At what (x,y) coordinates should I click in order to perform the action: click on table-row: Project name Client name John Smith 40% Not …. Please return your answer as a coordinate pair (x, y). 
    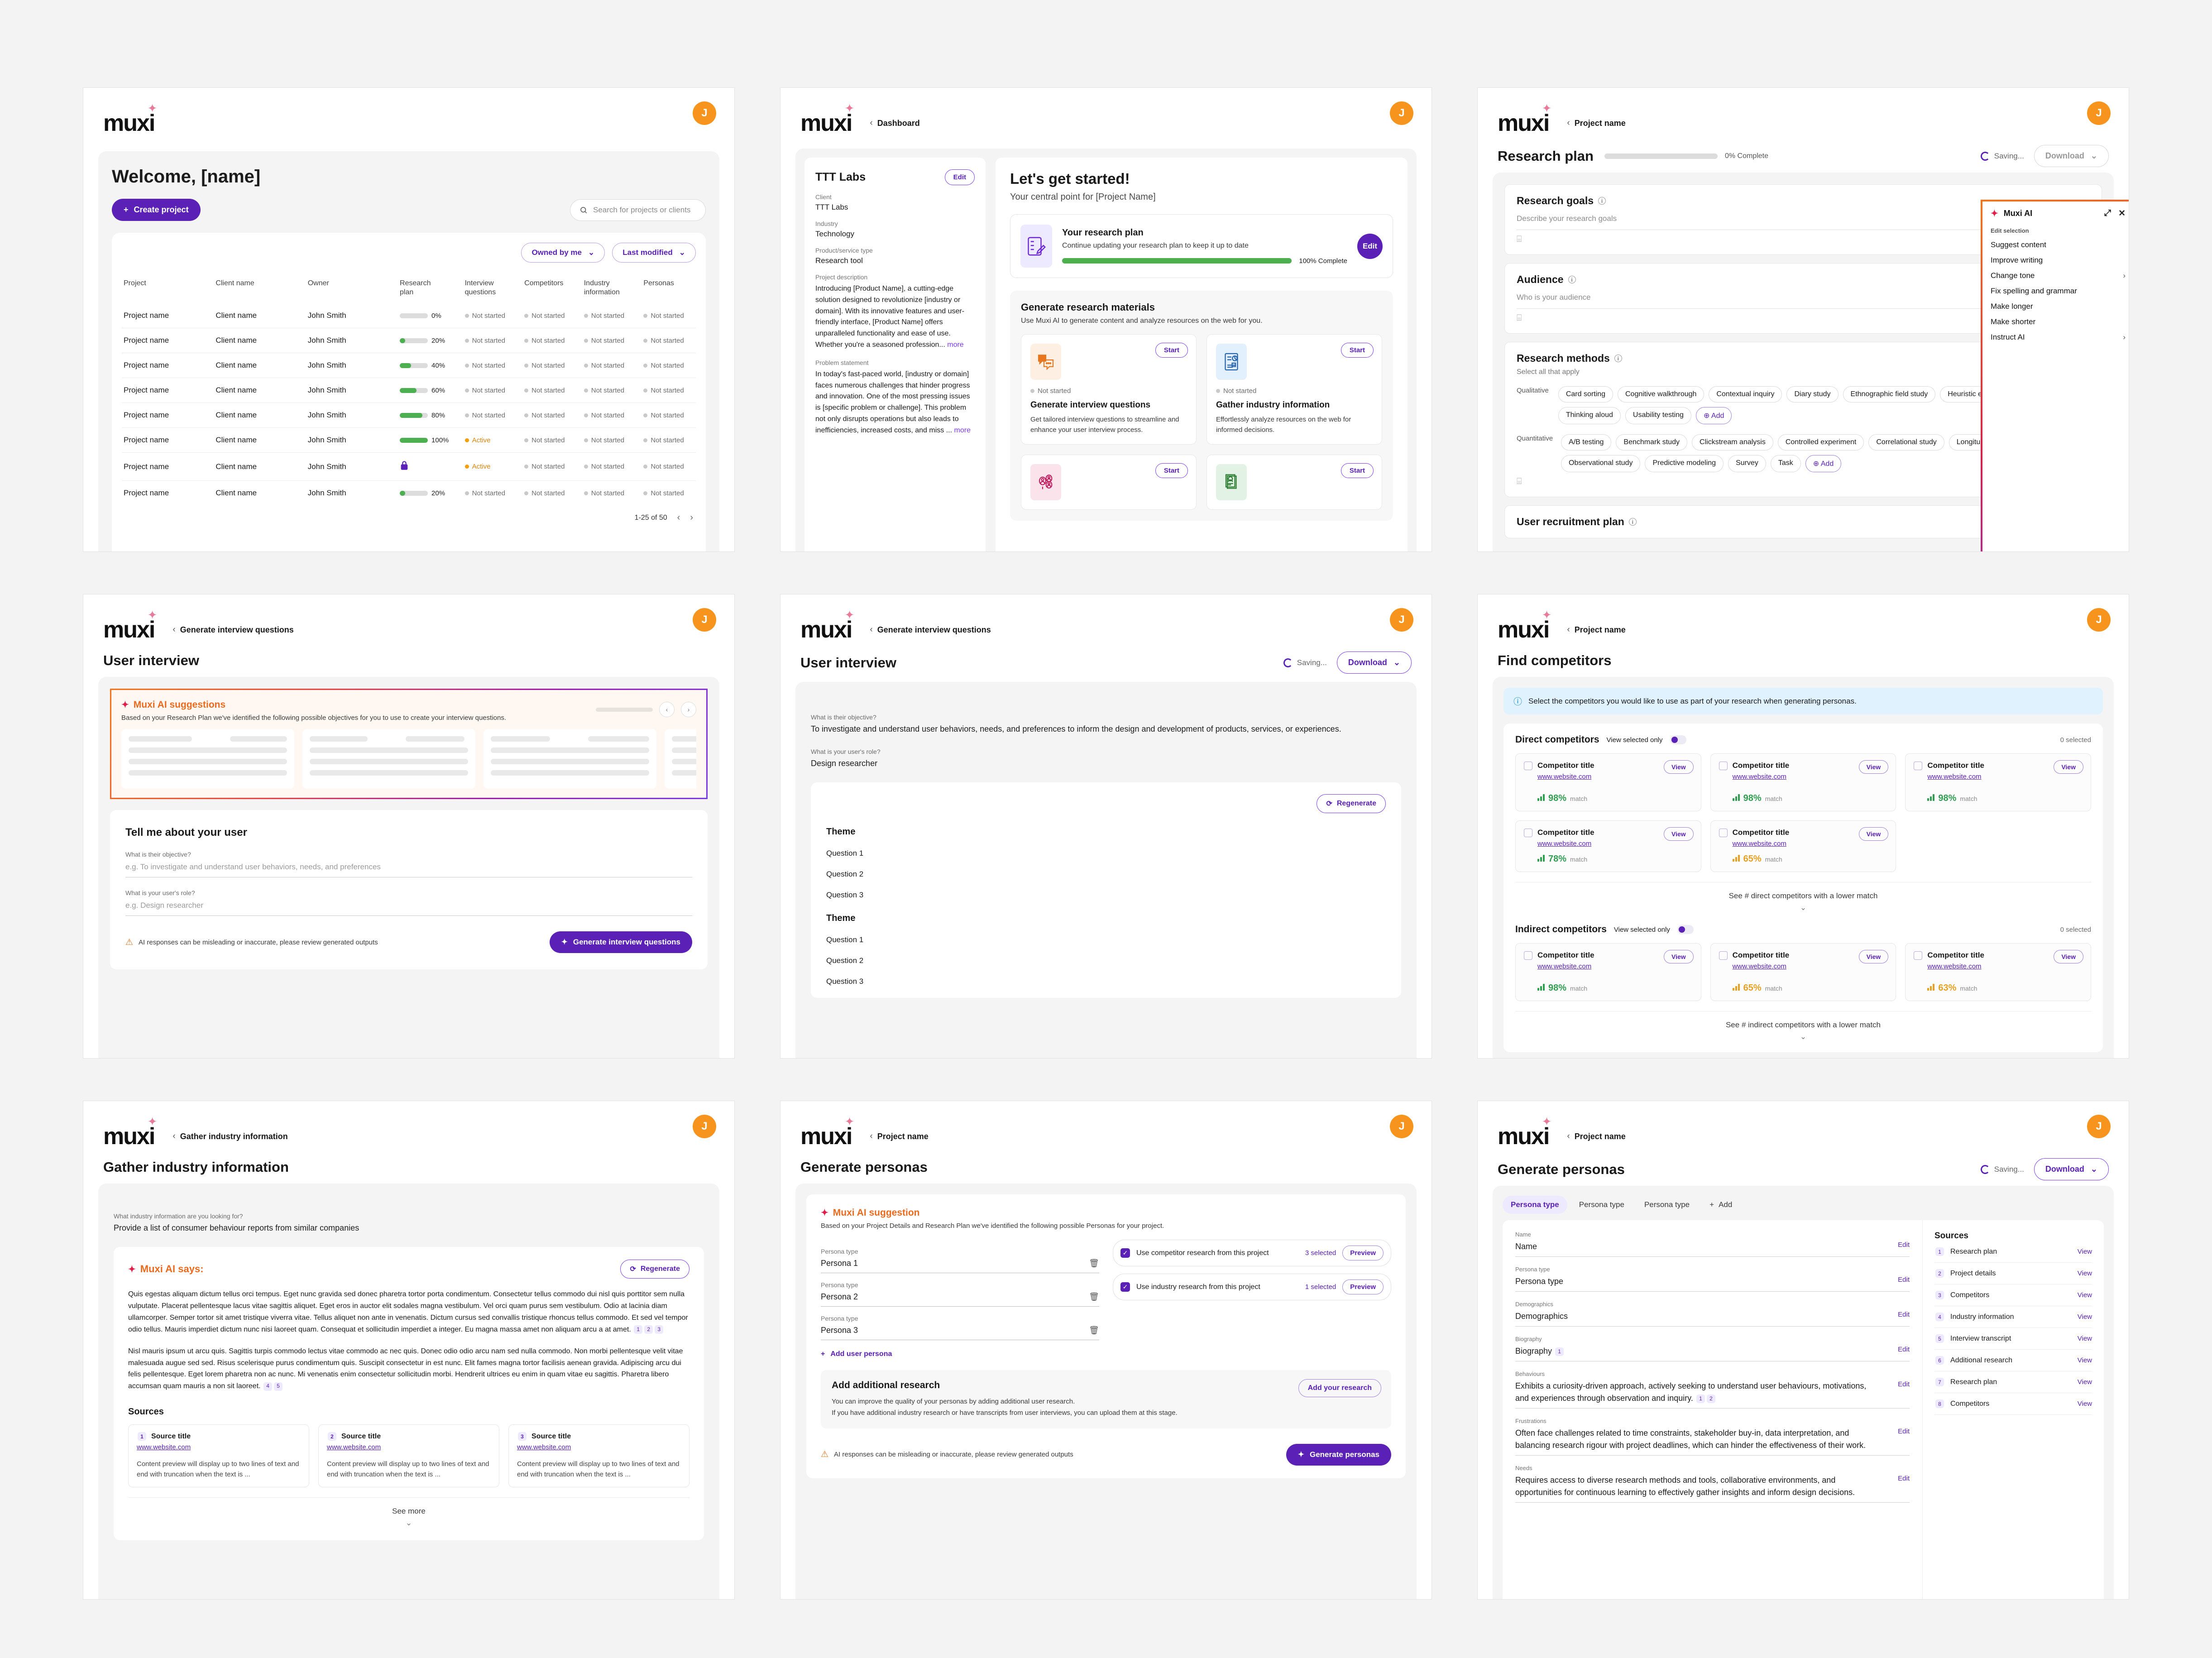
    Looking at the image, I should click on (409, 365).